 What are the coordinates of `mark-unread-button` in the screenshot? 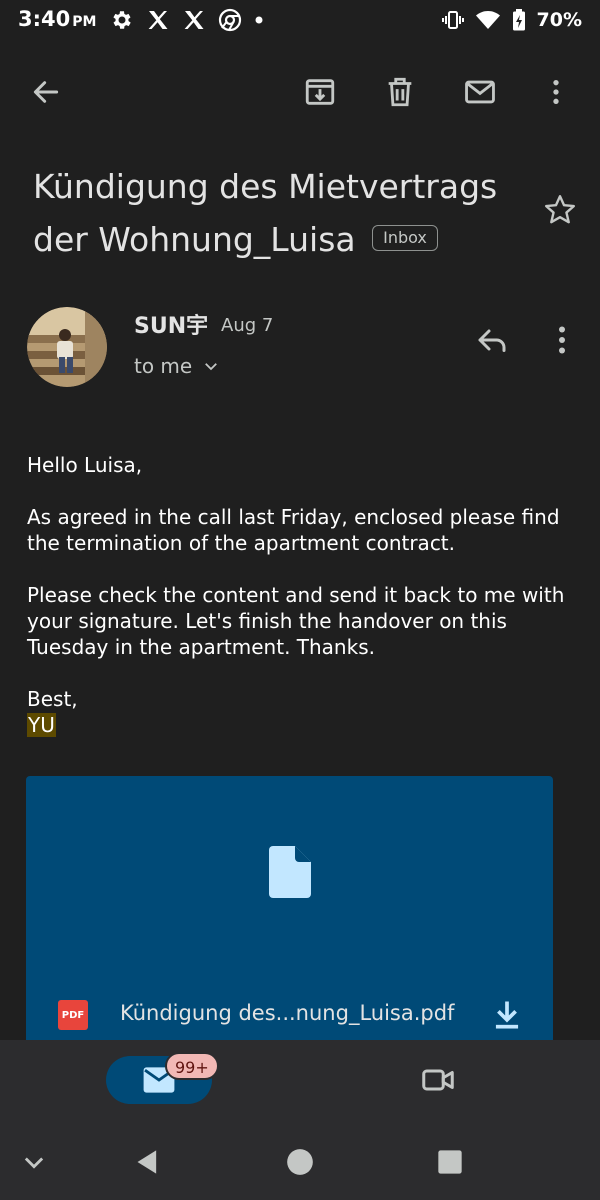 It's located at (480, 92).